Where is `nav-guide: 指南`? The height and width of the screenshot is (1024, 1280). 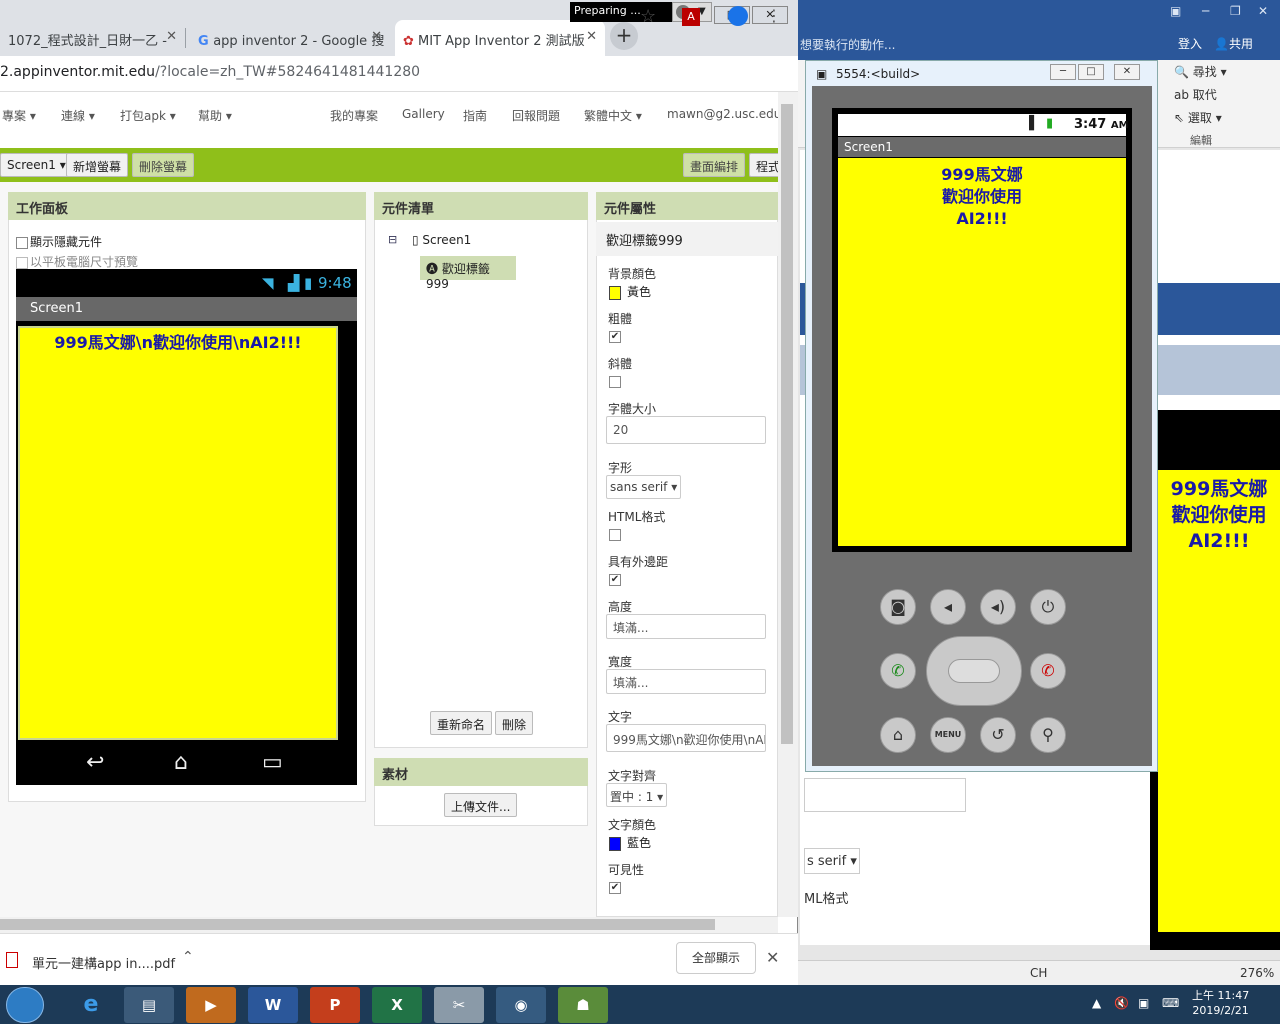 nav-guide: 指南 is located at coordinates (475, 115).